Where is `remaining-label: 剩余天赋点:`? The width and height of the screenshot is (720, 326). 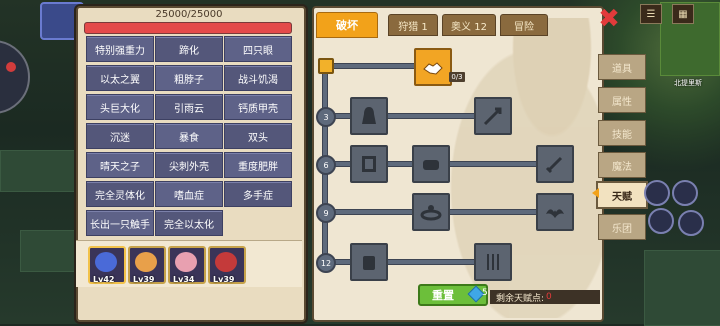
remaining-label: 剩余天赋点: is located at coordinates (520, 298).